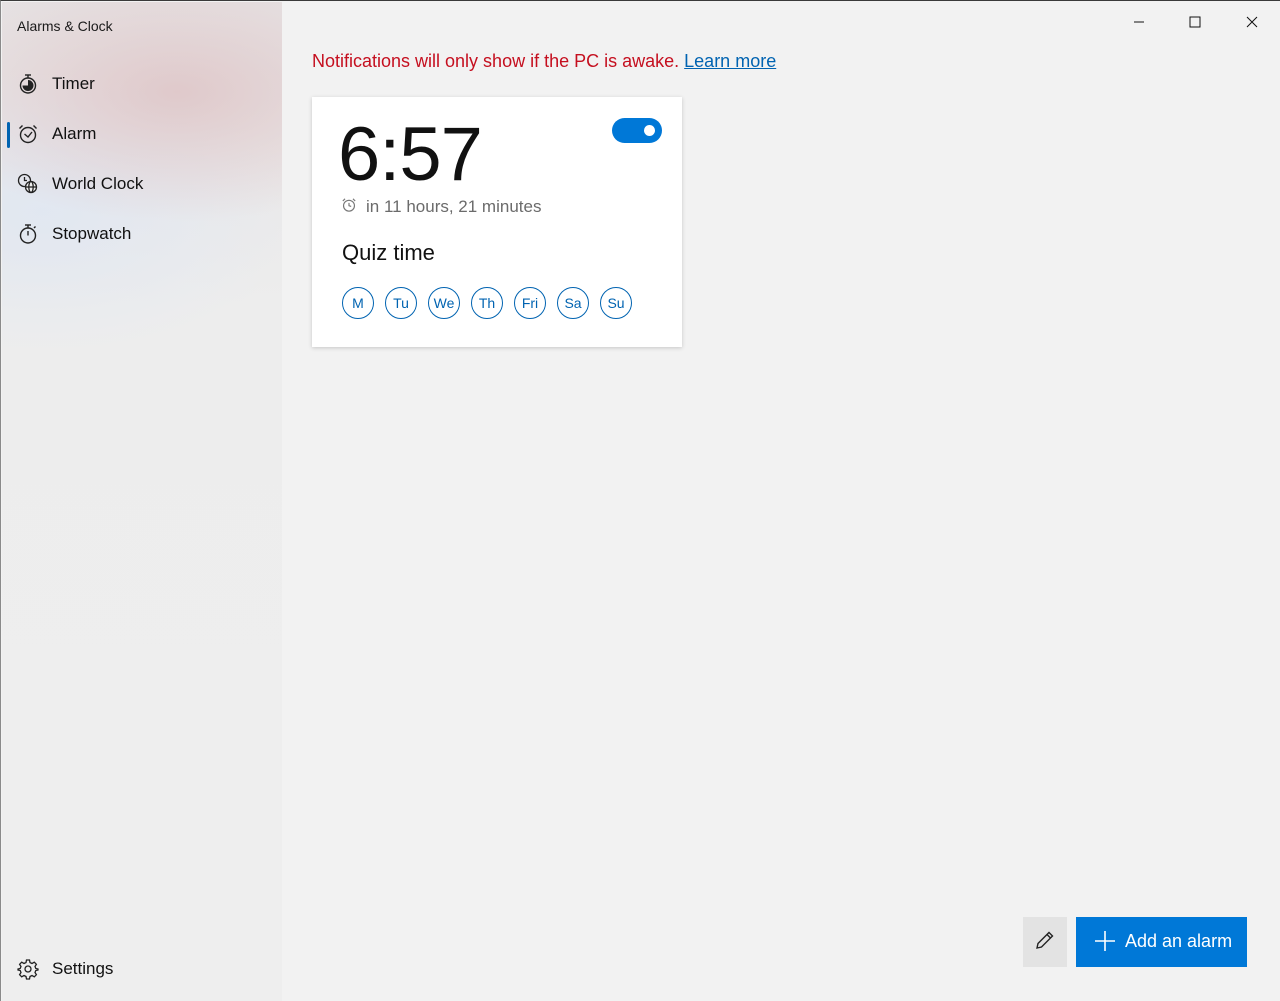 The image size is (1280, 1001). I want to click on gear-icon, so click(28, 969).